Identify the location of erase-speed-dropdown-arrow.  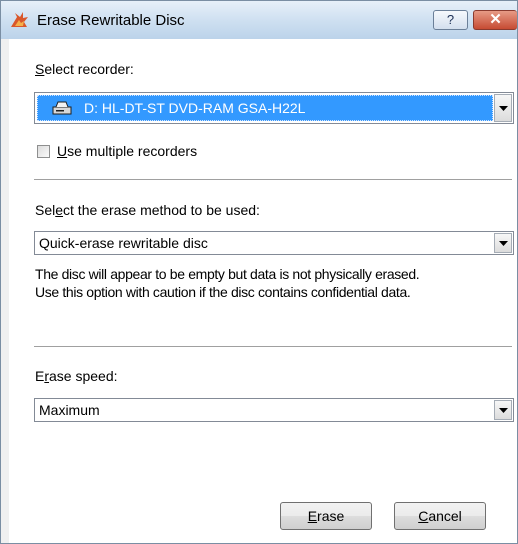
(503, 410).